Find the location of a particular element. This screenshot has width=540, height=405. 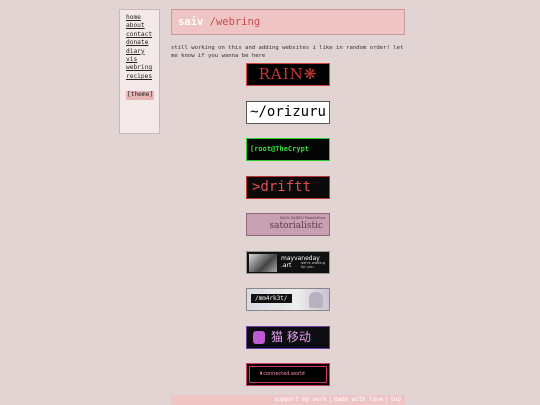

webring-button-orizuru: ~/orizuru is located at coordinates (288, 112).